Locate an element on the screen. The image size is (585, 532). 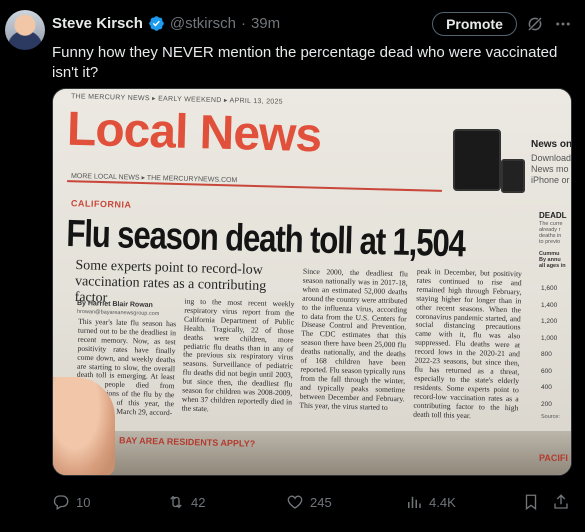
phone-image is located at coordinates (477, 160).